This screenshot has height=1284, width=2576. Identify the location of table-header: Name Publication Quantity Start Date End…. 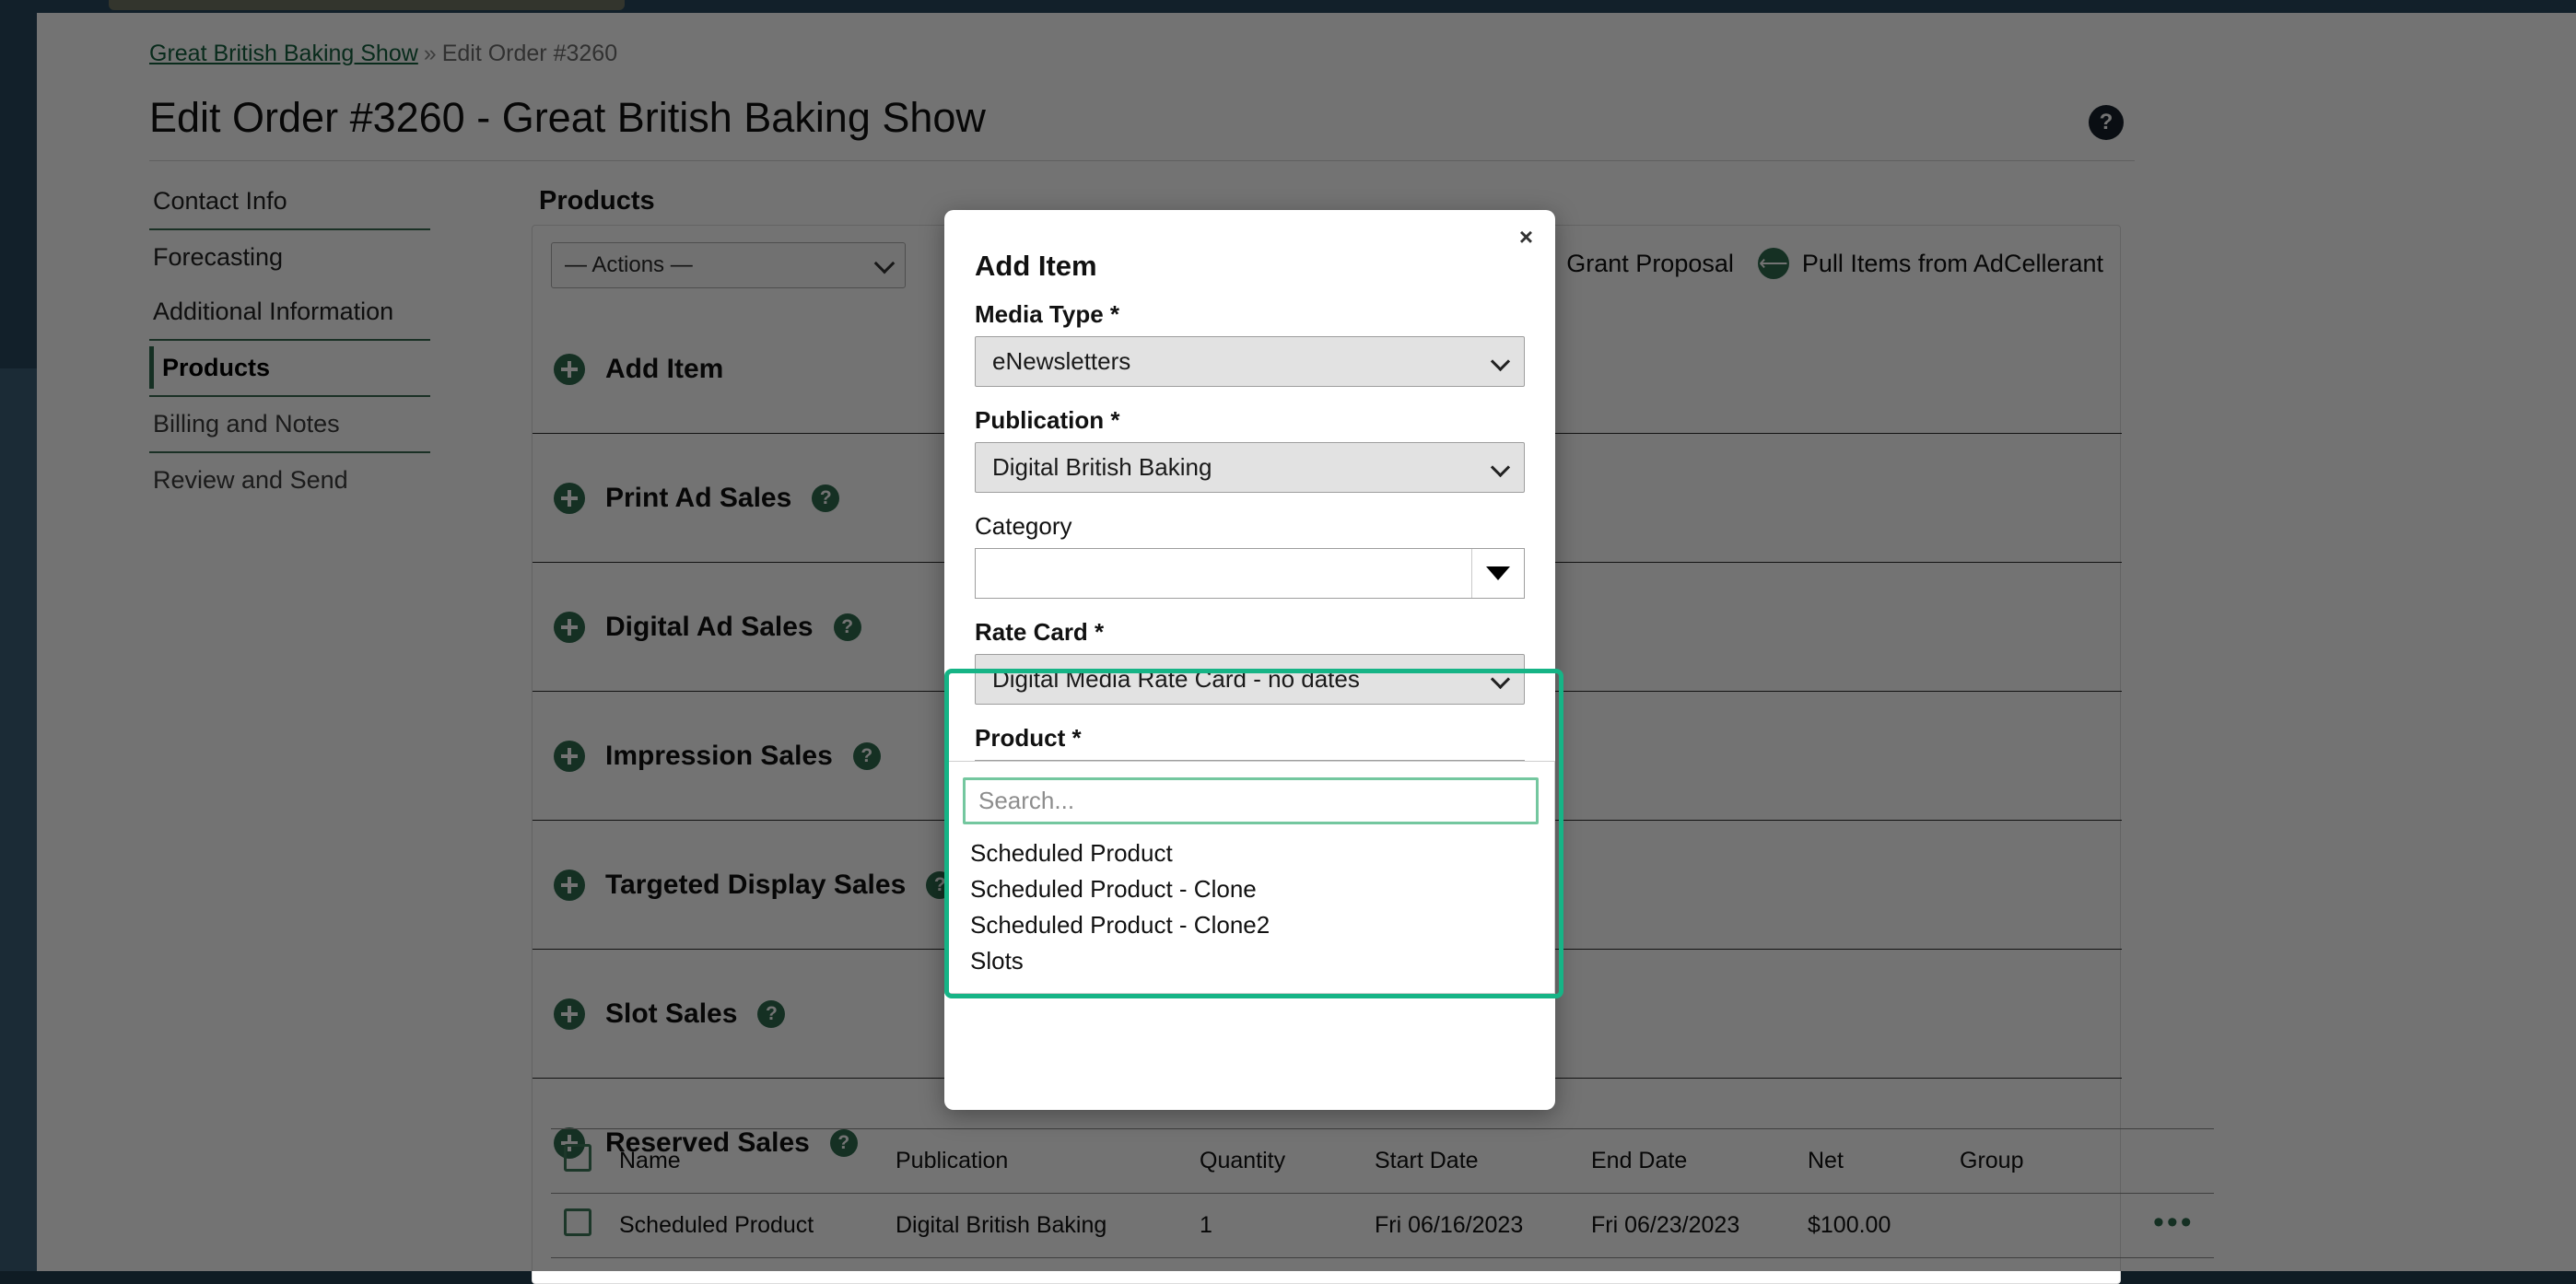
(1382, 1161).